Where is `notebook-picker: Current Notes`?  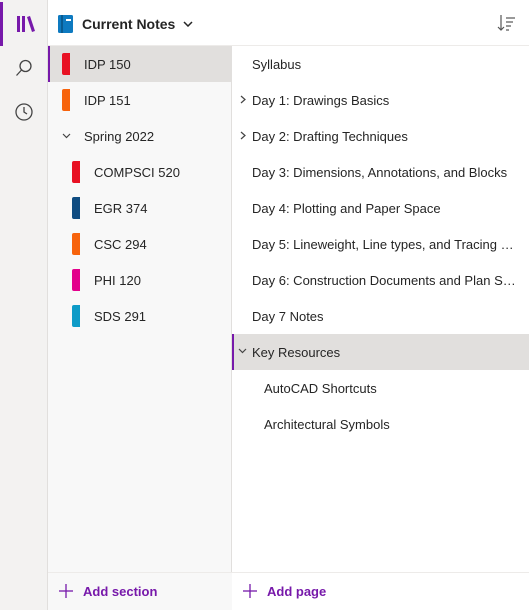
notebook-picker: Current Notes is located at coordinates (125, 24).